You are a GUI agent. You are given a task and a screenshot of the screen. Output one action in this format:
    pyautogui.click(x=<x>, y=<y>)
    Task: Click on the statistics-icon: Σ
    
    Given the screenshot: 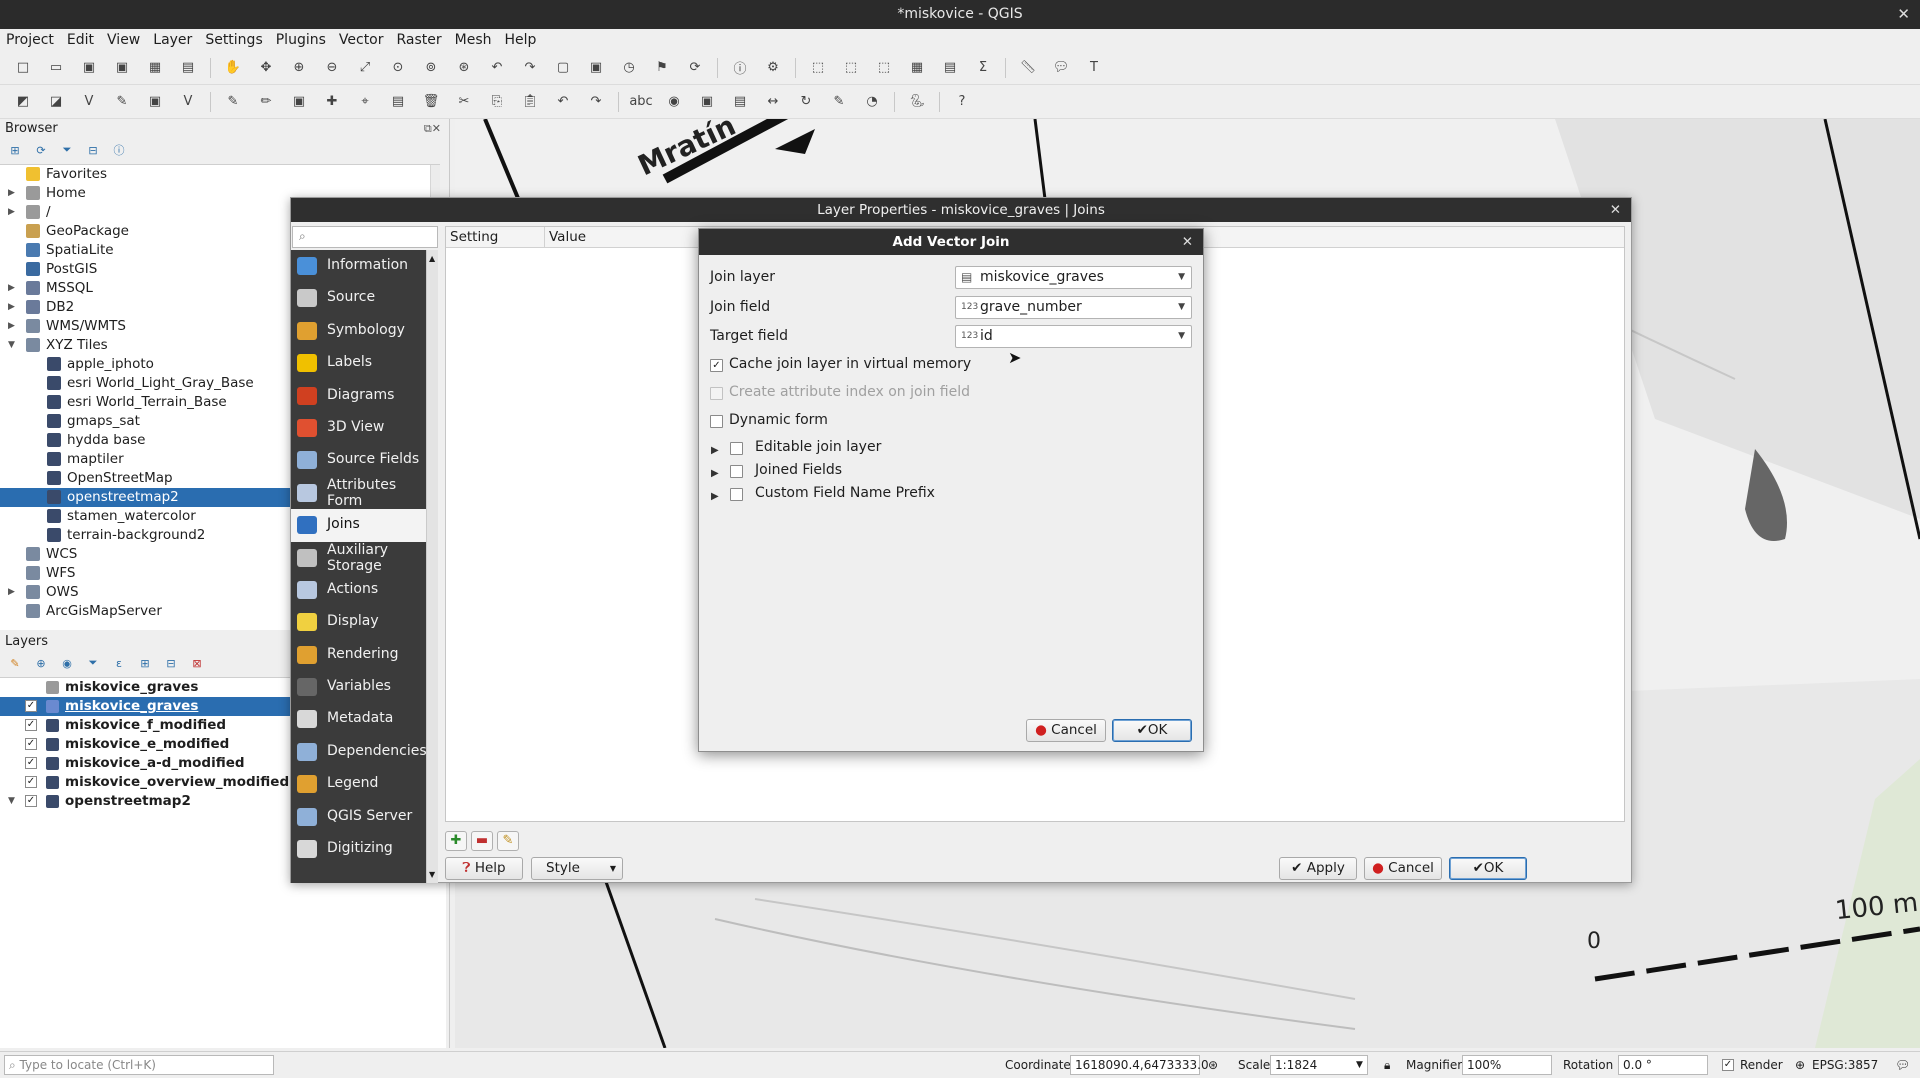 What is the action you would take?
    pyautogui.click(x=983, y=68)
    